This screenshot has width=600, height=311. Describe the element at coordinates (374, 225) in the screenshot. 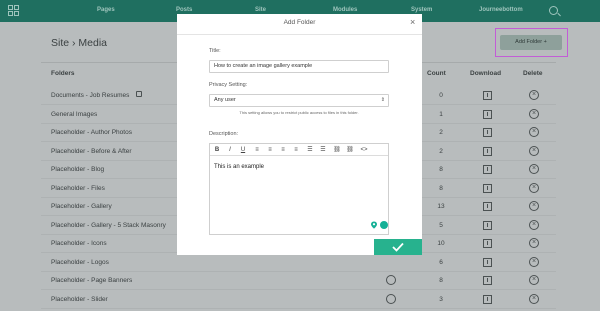

I see `location-pin-icon` at that location.